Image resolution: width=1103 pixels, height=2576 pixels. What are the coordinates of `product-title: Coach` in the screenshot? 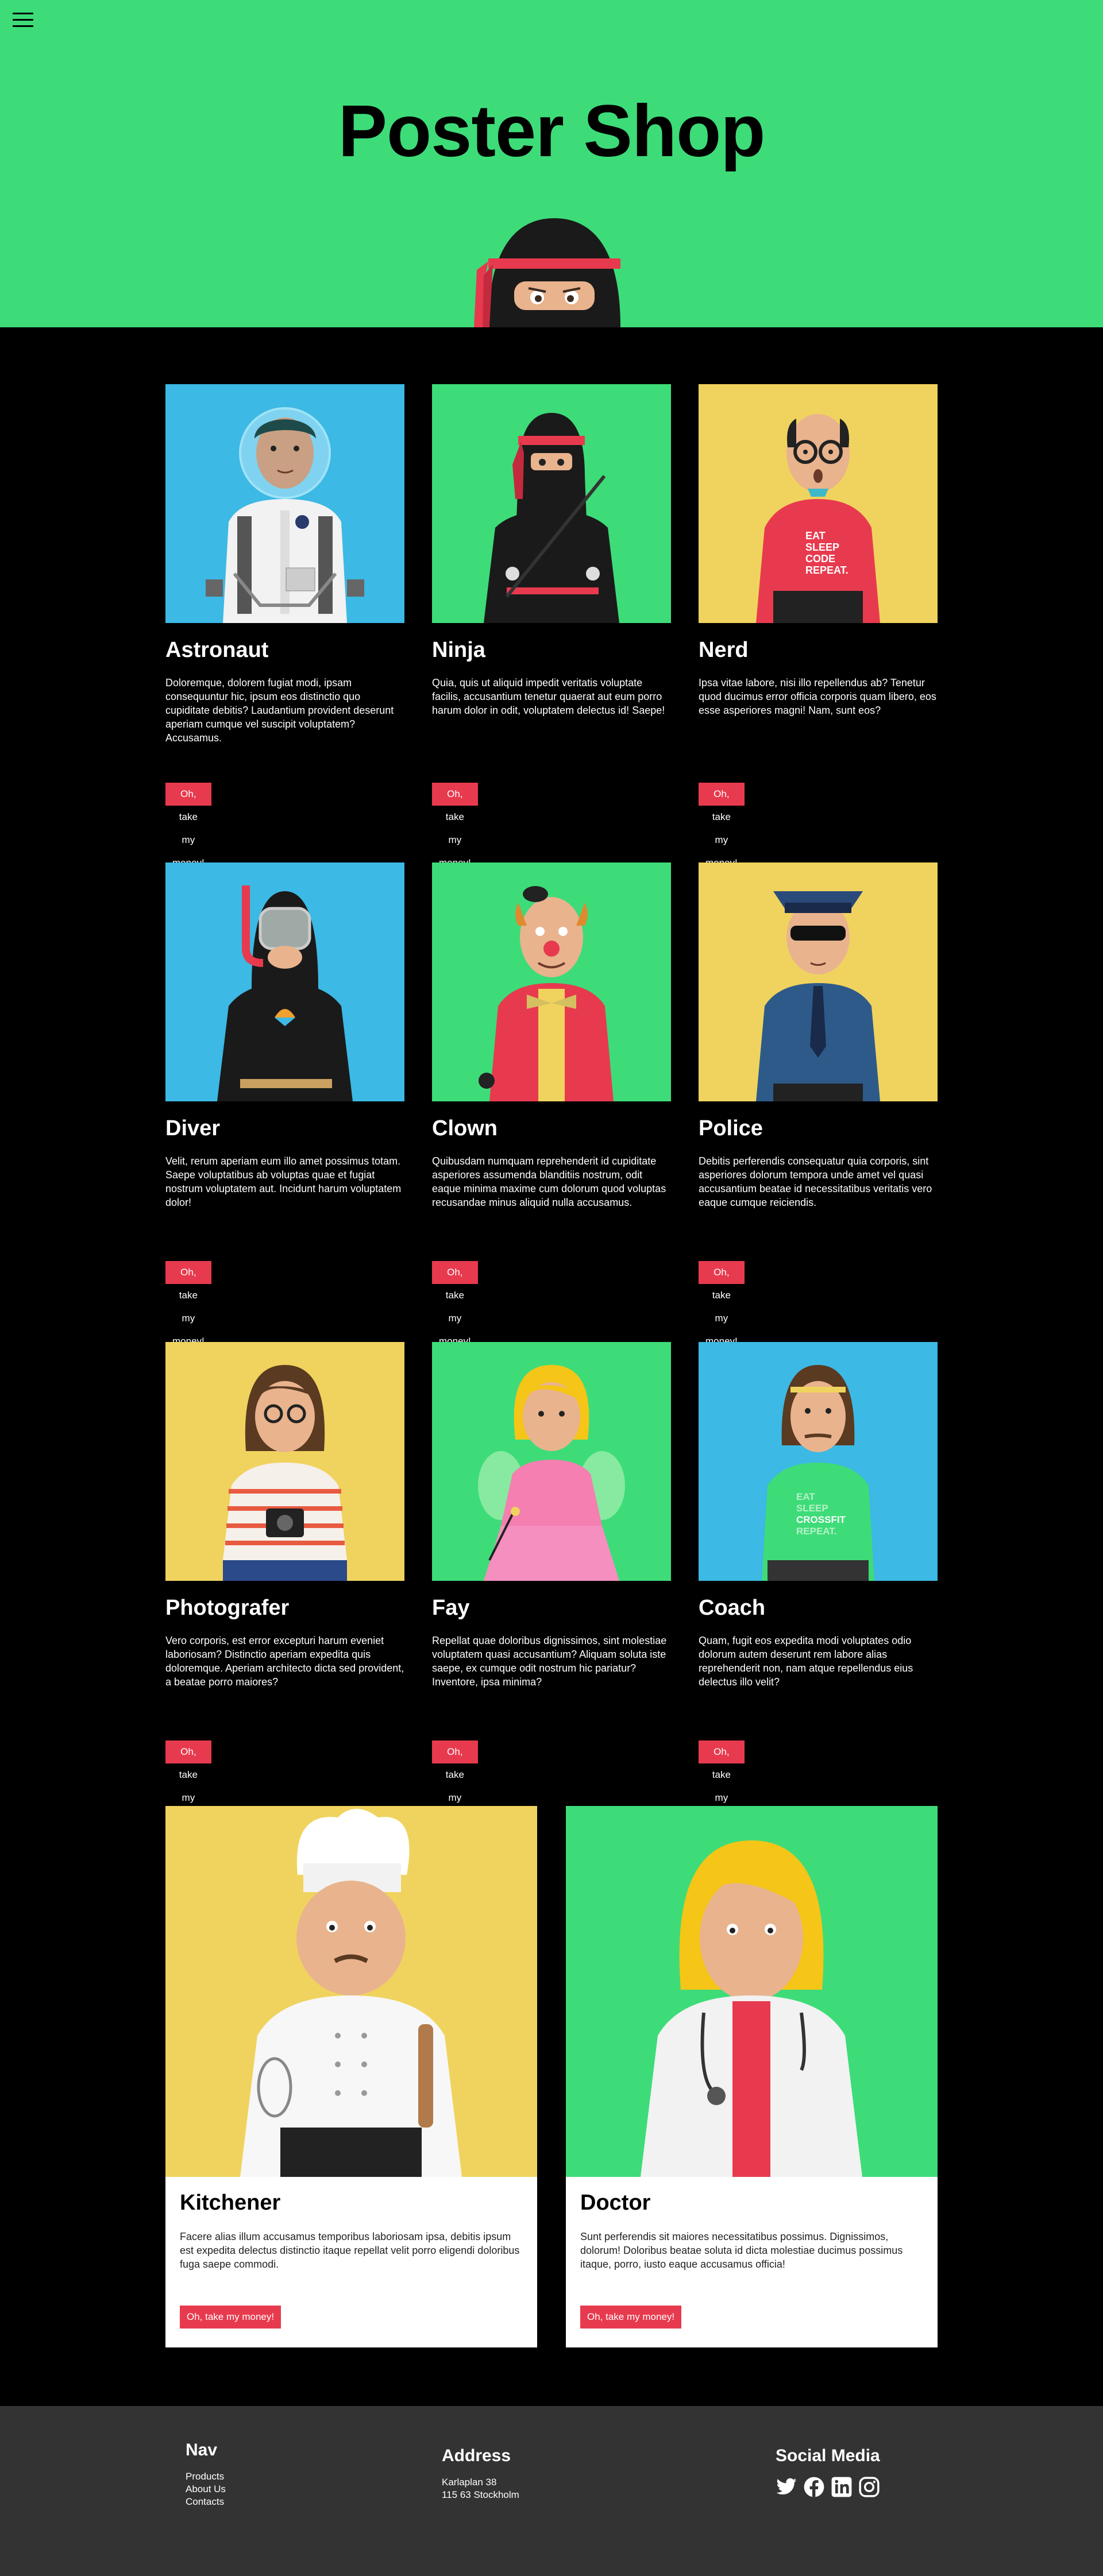 It's located at (732, 1608).